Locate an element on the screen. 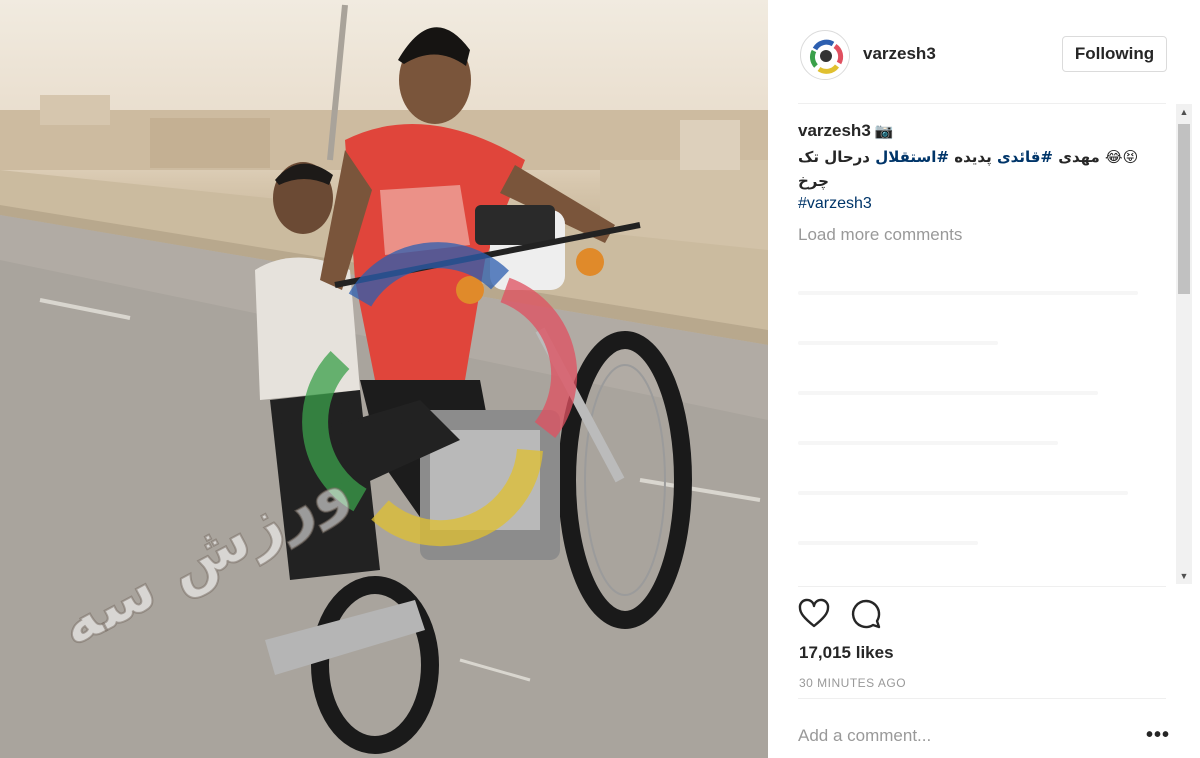 This screenshot has width=1200, height=758. load-more-comments-link: Load more comments is located at coordinates (985, 235).